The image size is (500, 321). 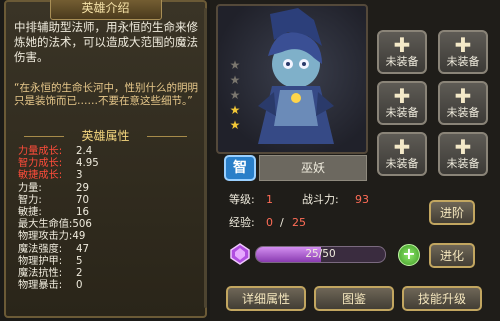 What do you see at coordinates (87, 164) in the screenshot?
I see `stat-value: 4.95` at bounding box center [87, 164].